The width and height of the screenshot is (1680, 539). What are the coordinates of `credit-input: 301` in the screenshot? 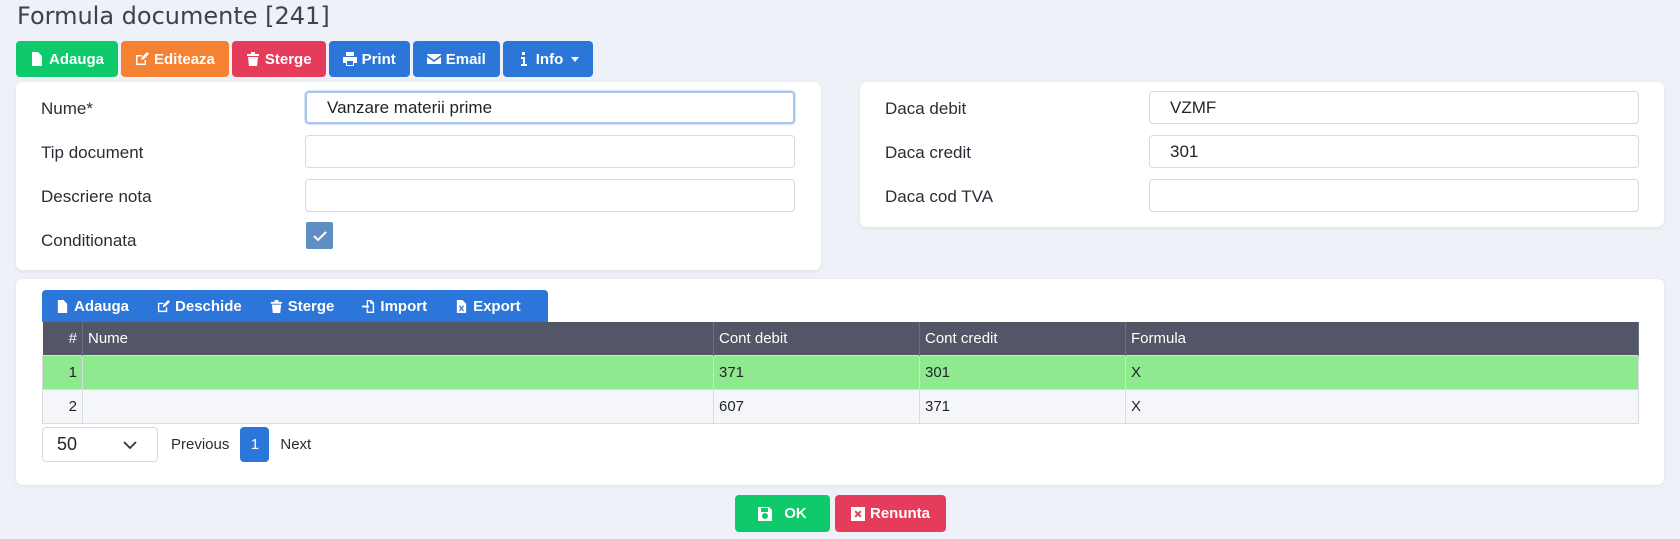 It's located at (1394, 151).